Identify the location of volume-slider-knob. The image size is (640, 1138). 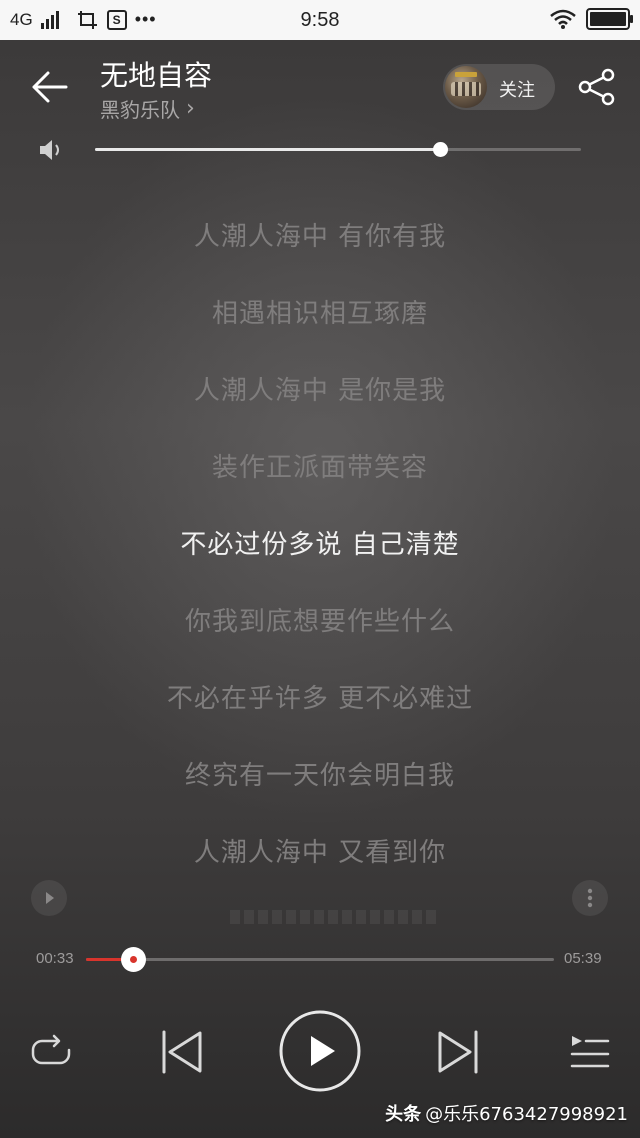
(441, 149).